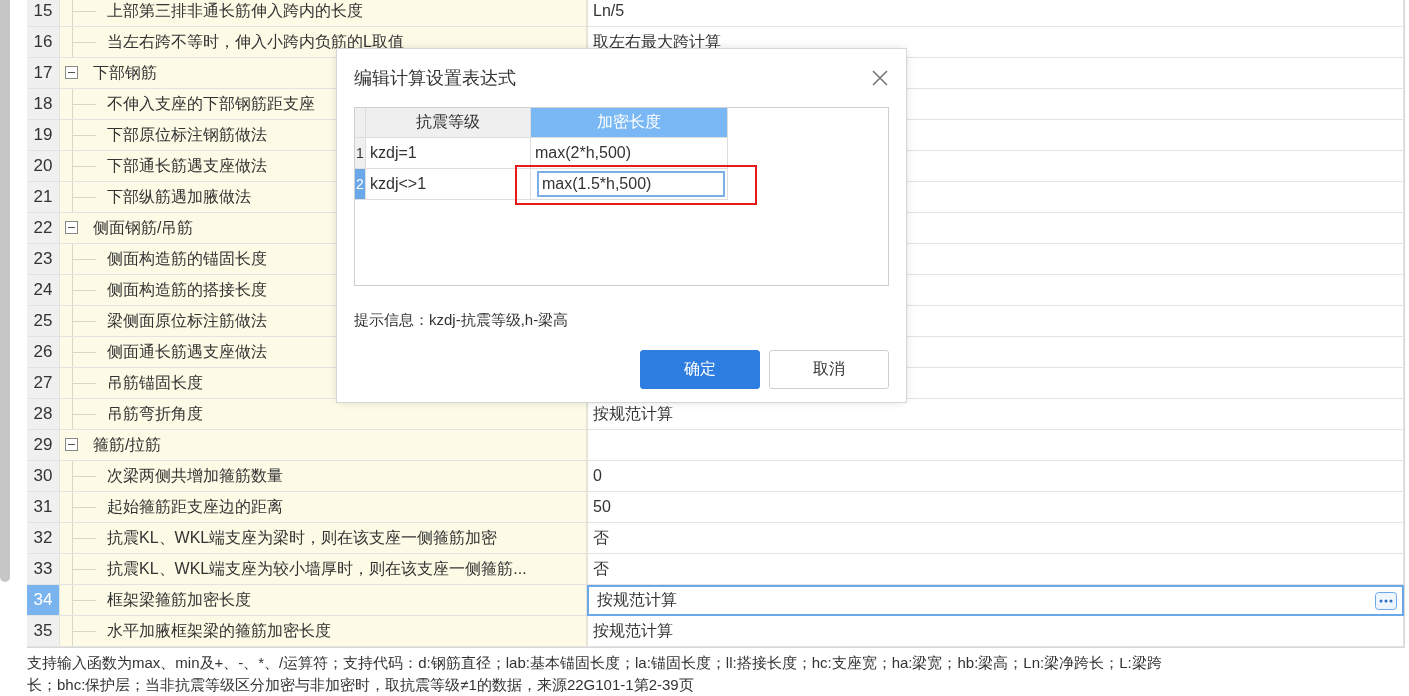 This screenshot has height=696, width=1409. Describe the element at coordinates (880, 78) in the screenshot. I see `close-icon` at that location.